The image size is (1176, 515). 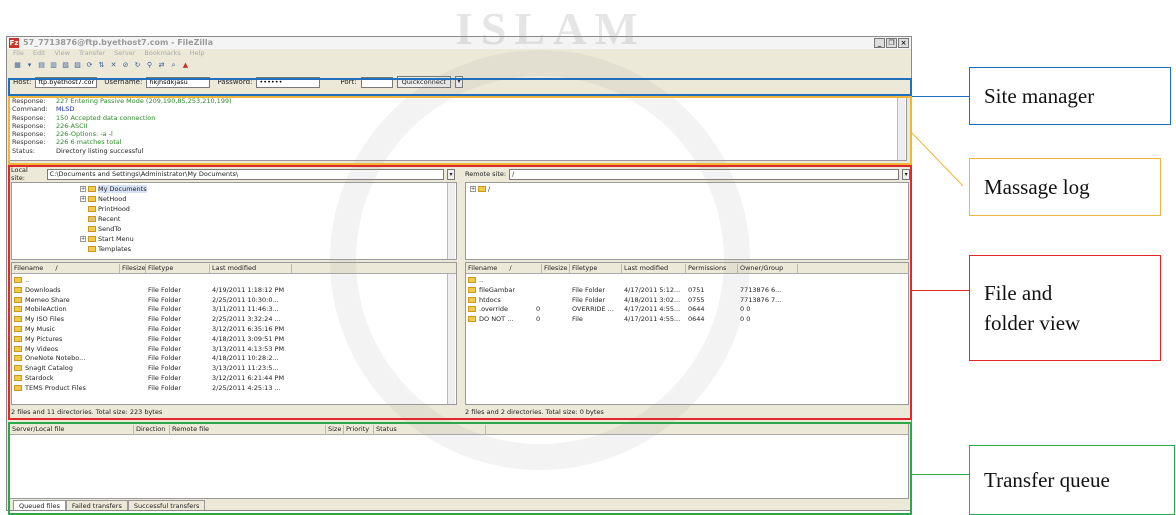 What do you see at coordinates (61, 54) in the screenshot?
I see `menu-view: View` at bounding box center [61, 54].